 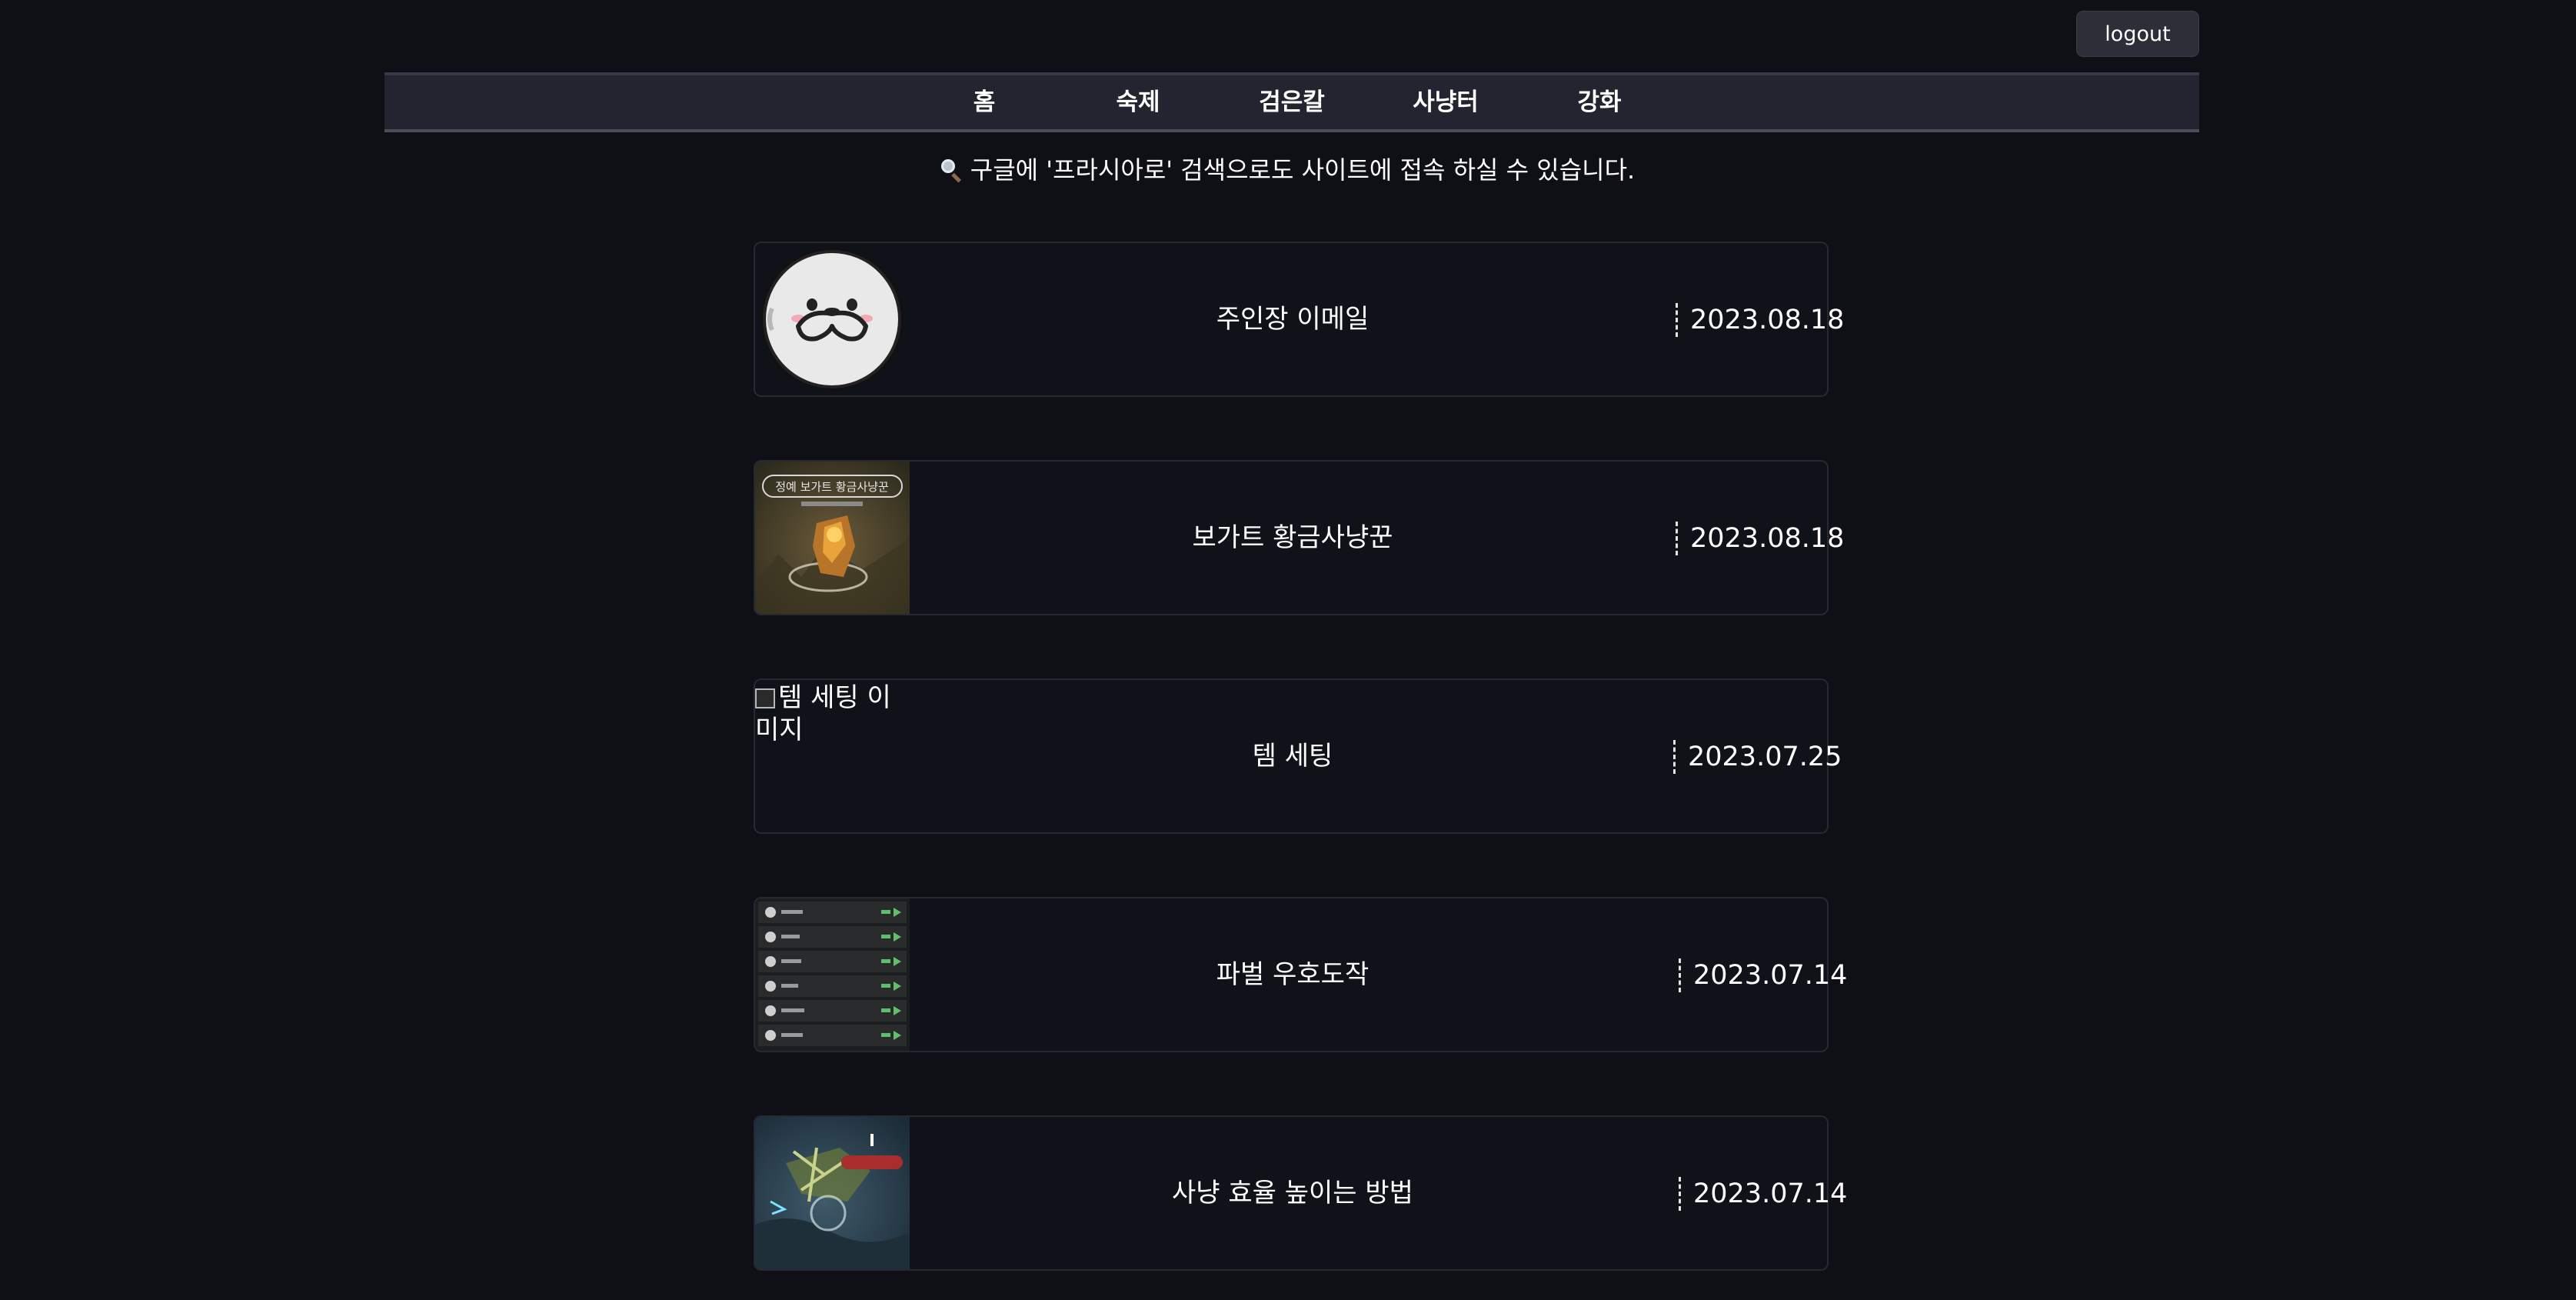 I want to click on notice-text: 구글에 '프라시아로' 검색으로도 사이트에 접속 하실 수 있습니다., so click(x=1303, y=170).